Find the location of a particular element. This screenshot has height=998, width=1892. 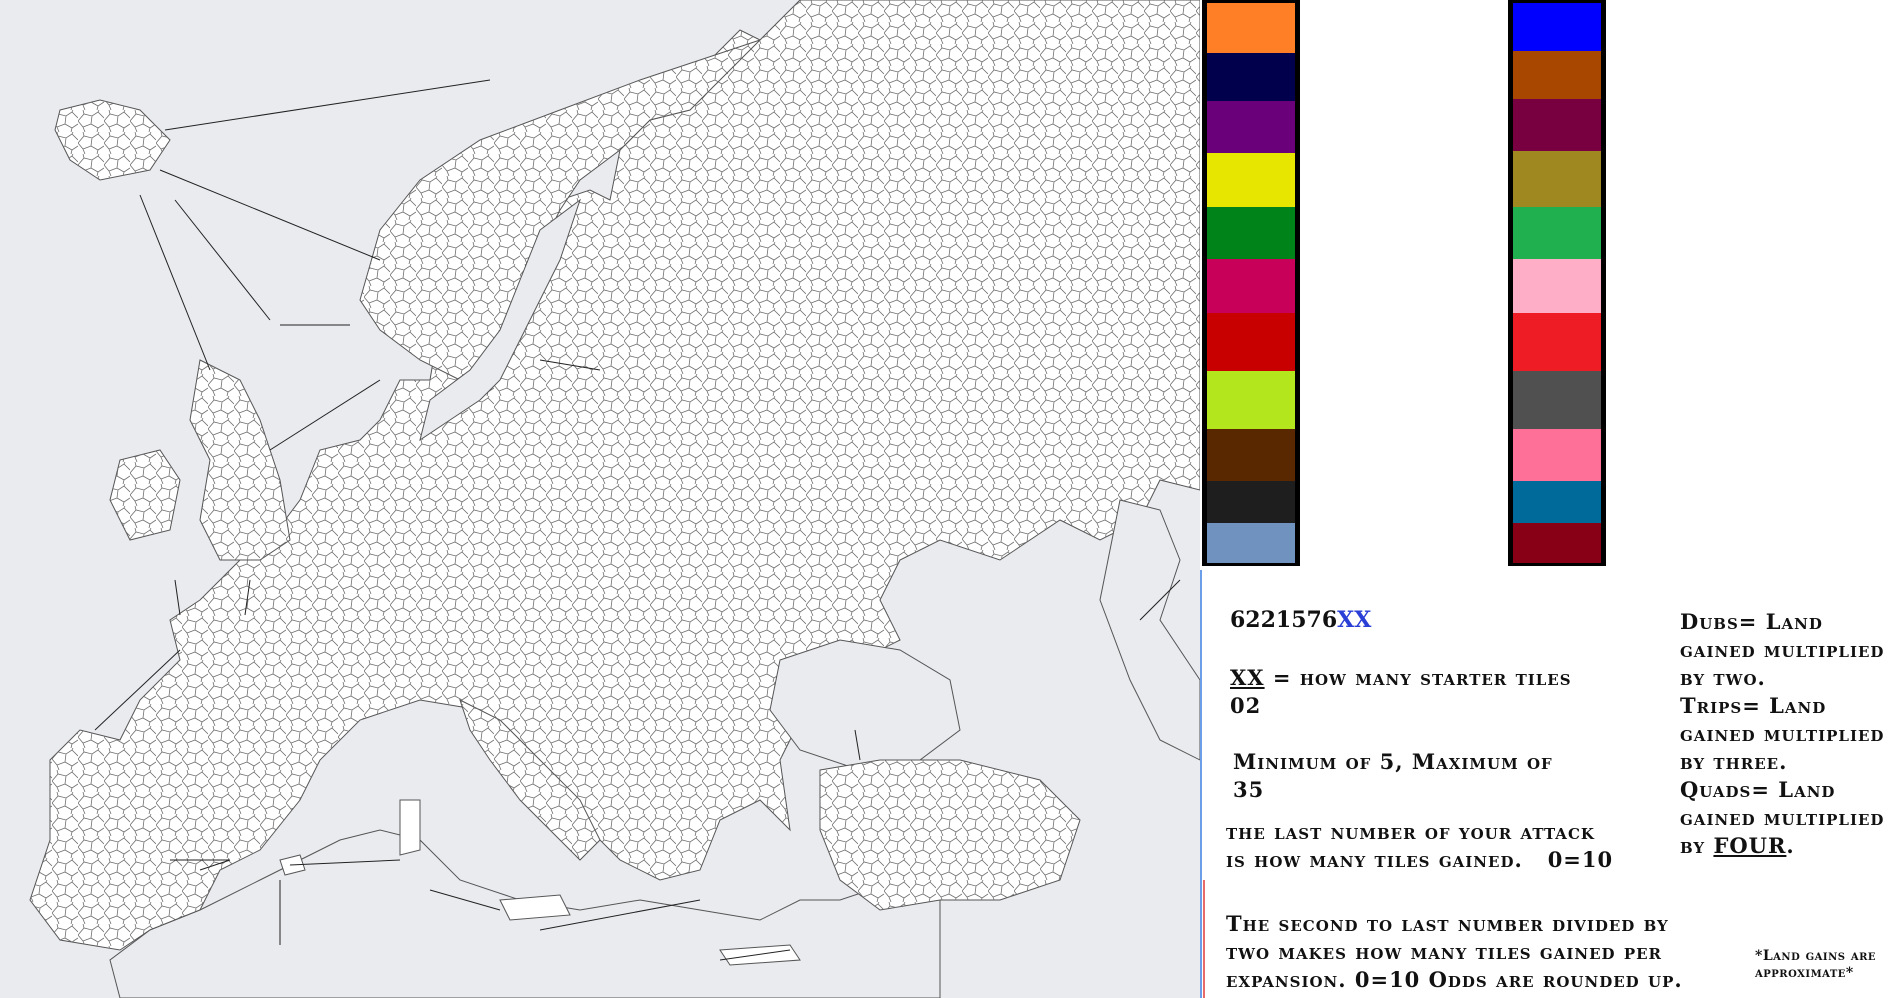

quads-line3-suffix: . is located at coordinates (1790, 845).